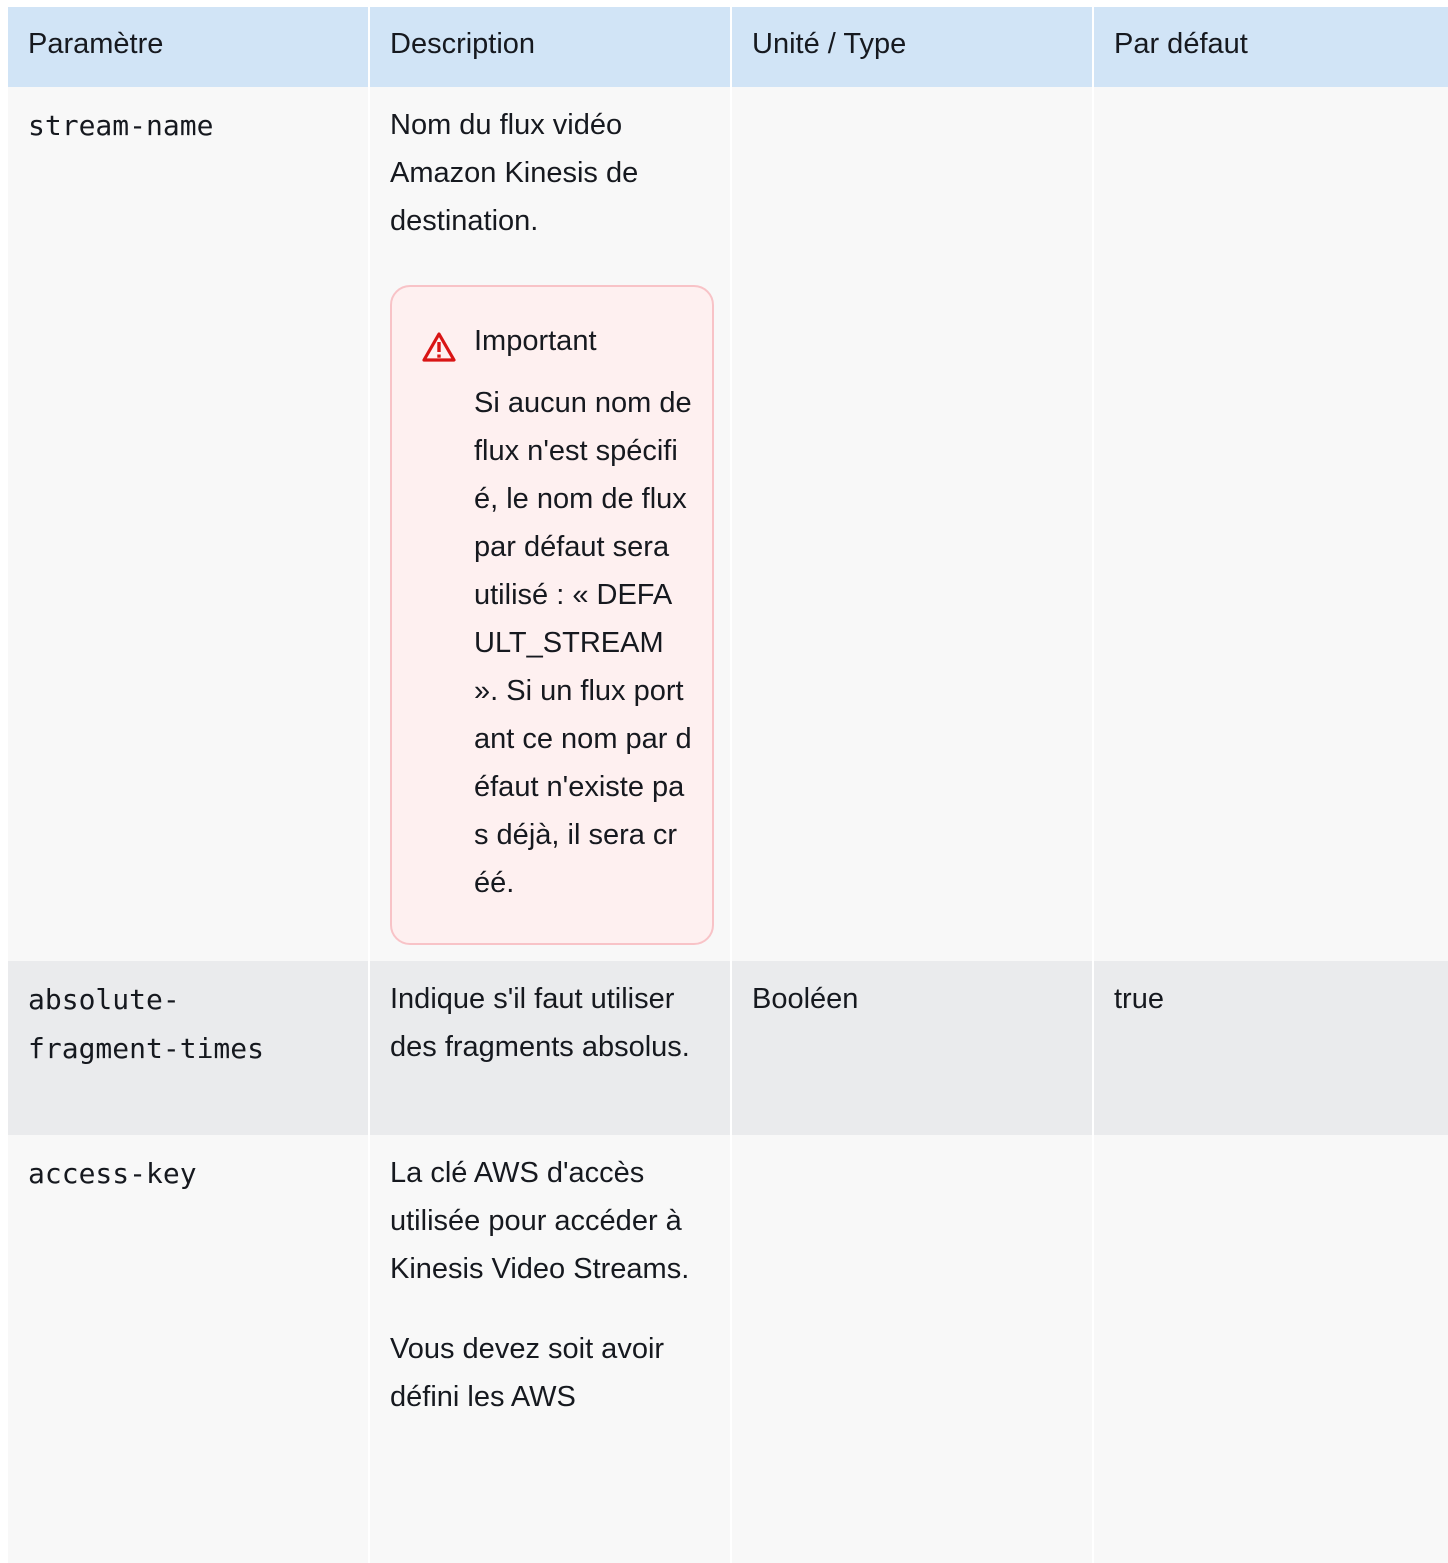 This screenshot has width=1448, height=1563. What do you see at coordinates (121, 125) in the screenshot?
I see `param-name: stream-name` at bounding box center [121, 125].